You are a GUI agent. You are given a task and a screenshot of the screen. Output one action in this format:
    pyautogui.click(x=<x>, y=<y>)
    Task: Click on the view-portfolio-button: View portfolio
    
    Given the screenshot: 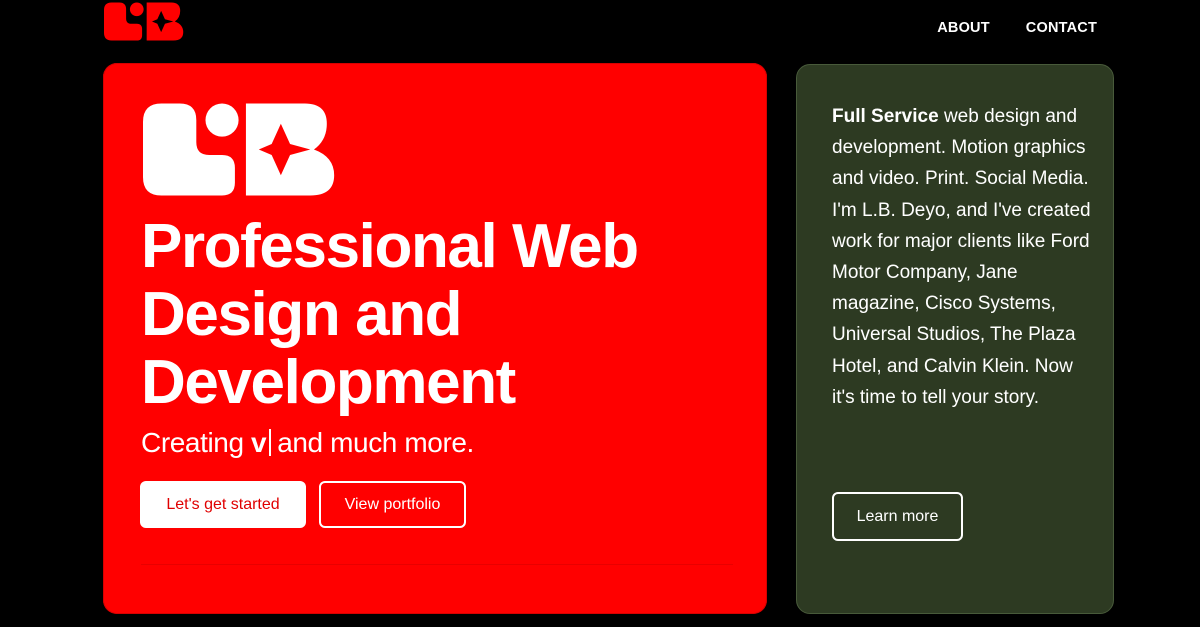 What is the action you would take?
    pyautogui.click(x=392, y=504)
    